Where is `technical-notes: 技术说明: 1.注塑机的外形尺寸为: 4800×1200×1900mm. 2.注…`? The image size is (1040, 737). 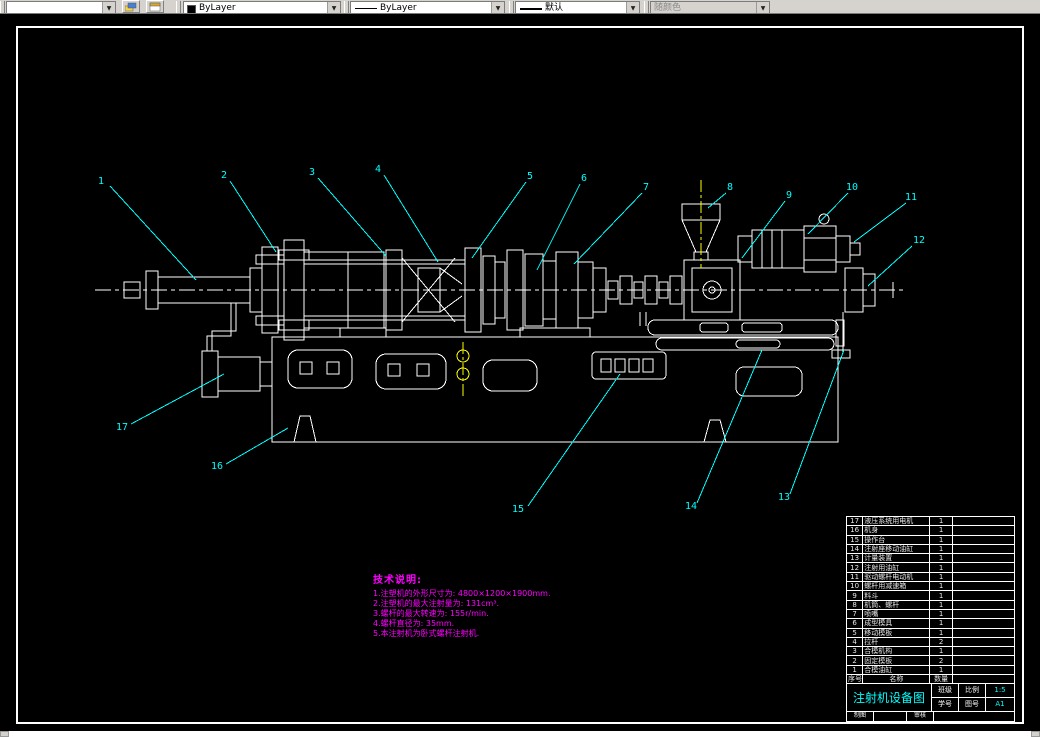
technical-notes: 技术说明: 1.注塑机的外形尺寸为: 4800×1200×1900mm. 2.注… is located at coordinates (461, 605).